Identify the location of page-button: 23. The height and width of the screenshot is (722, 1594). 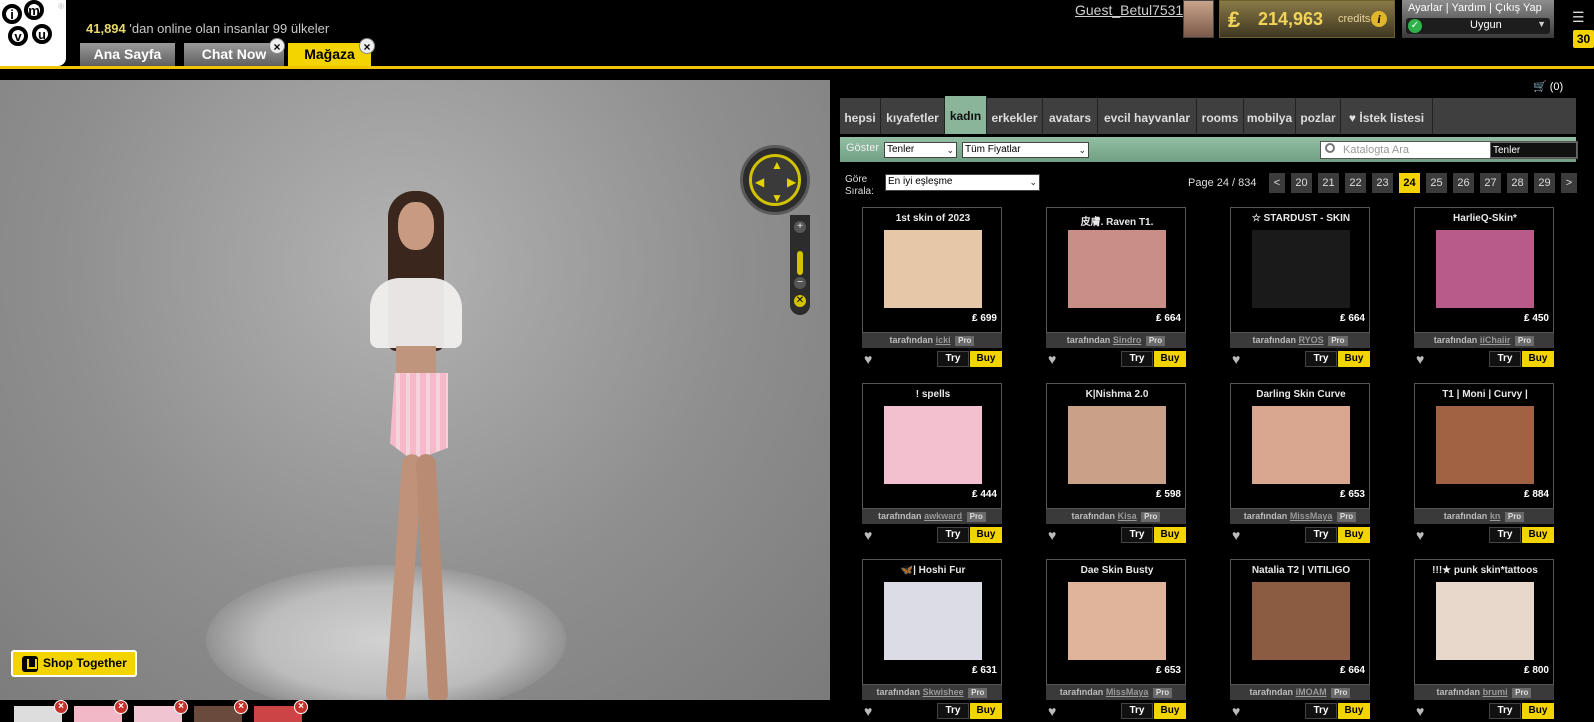
(1382, 183).